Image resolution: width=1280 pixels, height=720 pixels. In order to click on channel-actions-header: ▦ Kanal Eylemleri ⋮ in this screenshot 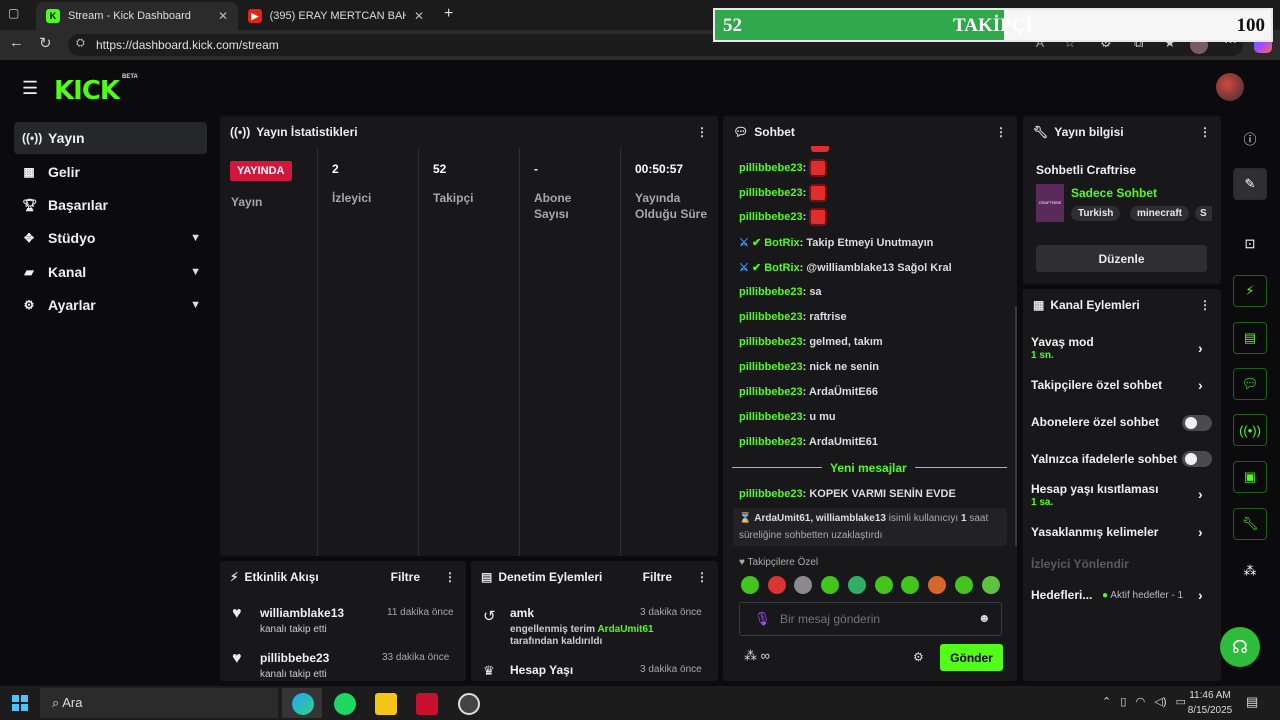, I will do `click(1122, 305)`.